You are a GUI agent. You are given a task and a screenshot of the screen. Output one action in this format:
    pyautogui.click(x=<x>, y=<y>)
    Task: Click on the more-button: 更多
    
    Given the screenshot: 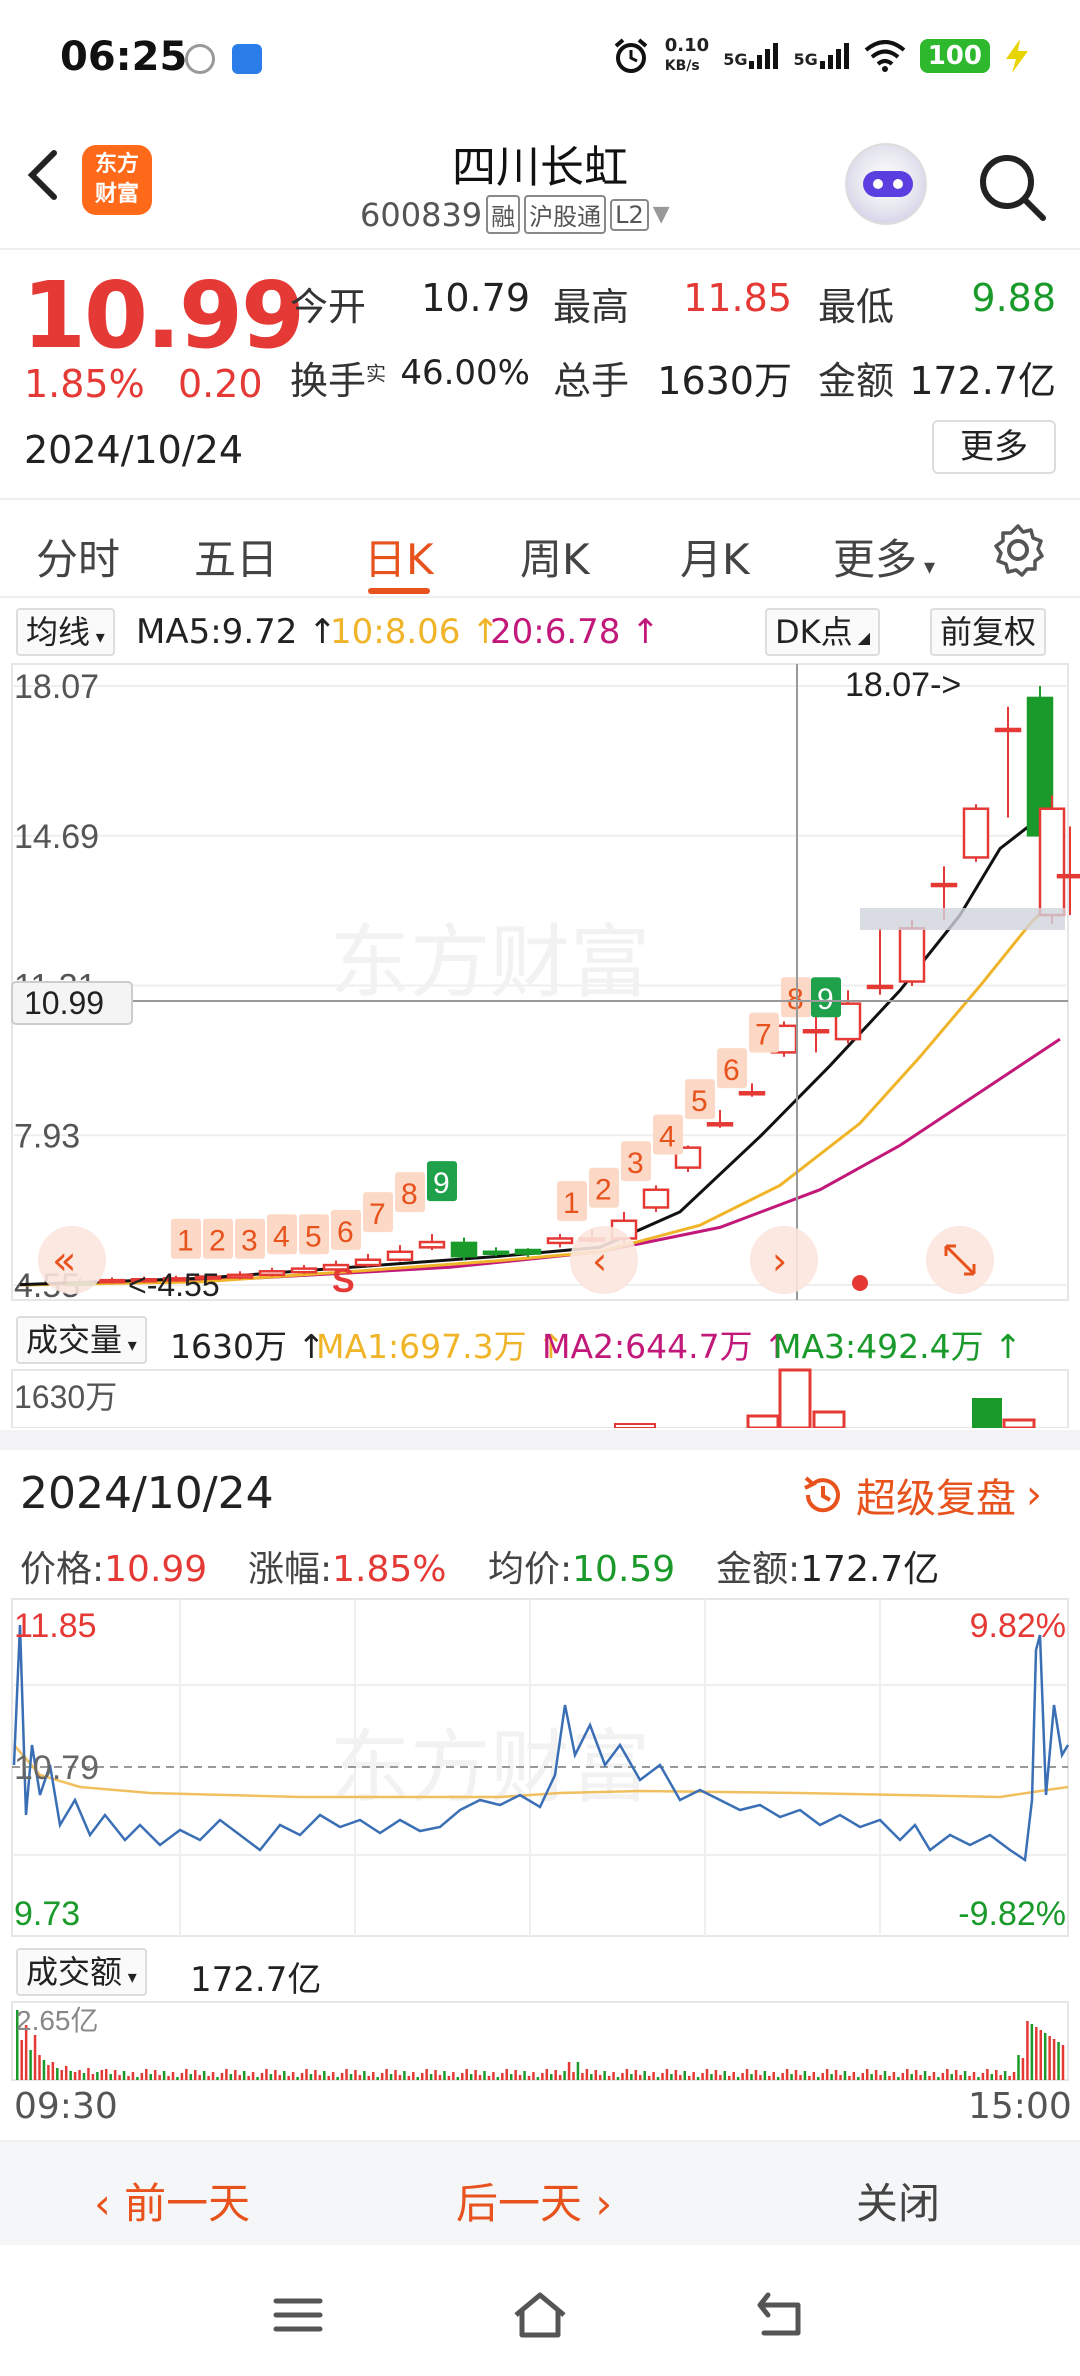 What is the action you would take?
    pyautogui.click(x=994, y=447)
    